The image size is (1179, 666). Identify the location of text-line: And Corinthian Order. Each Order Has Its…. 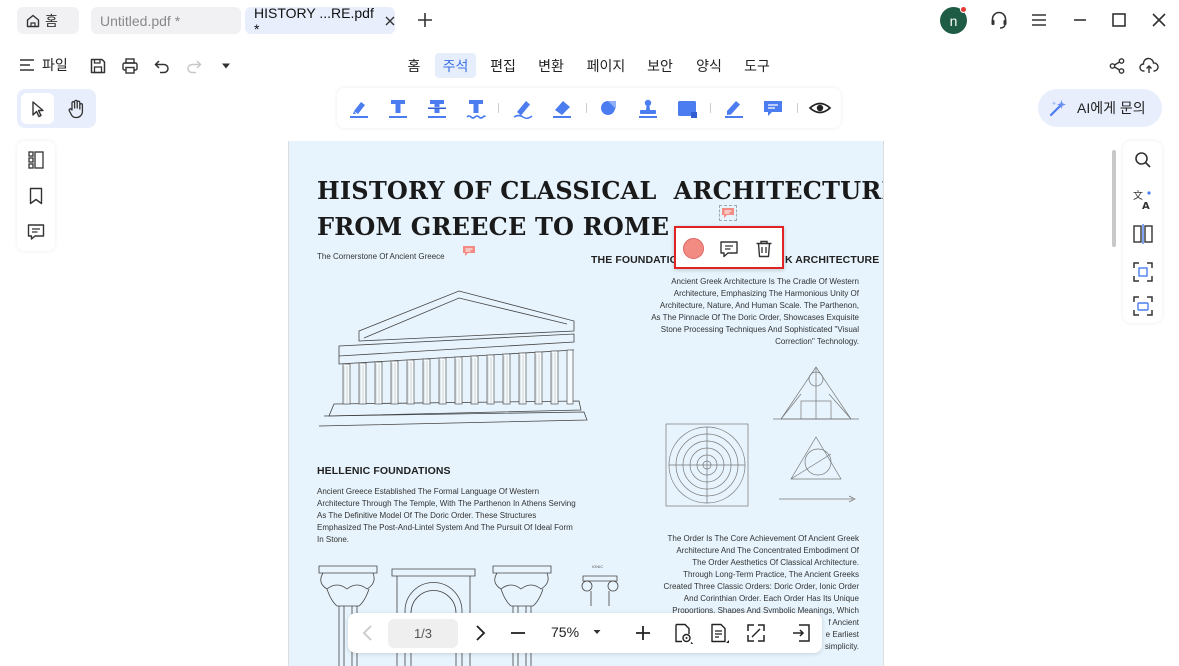
(771, 598).